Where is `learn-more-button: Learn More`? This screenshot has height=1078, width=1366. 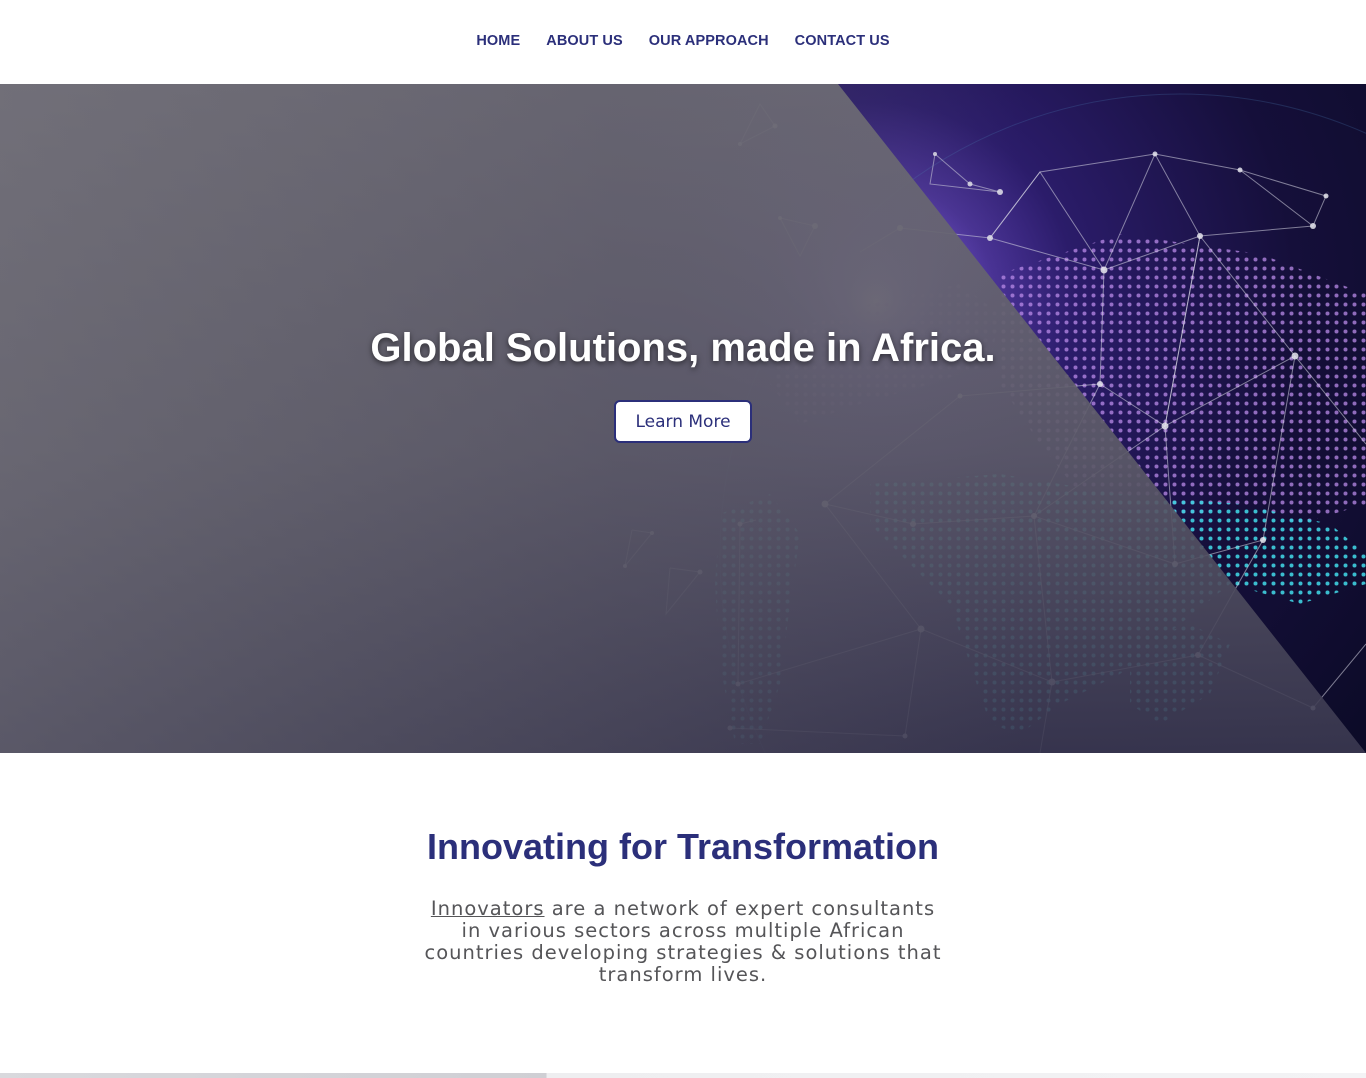 learn-more-button: Learn More is located at coordinates (683, 421).